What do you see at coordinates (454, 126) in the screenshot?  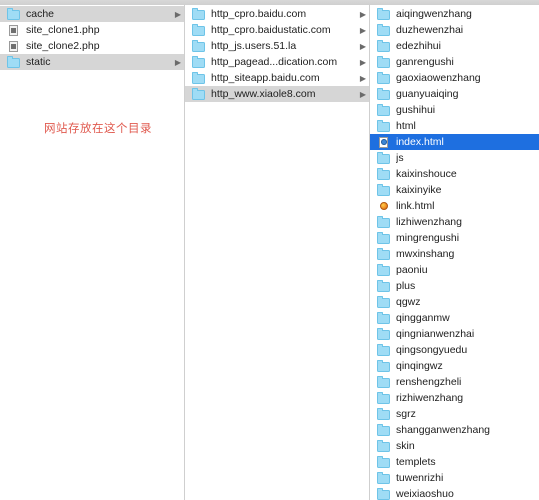 I see `folder-row: html` at bounding box center [454, 126].